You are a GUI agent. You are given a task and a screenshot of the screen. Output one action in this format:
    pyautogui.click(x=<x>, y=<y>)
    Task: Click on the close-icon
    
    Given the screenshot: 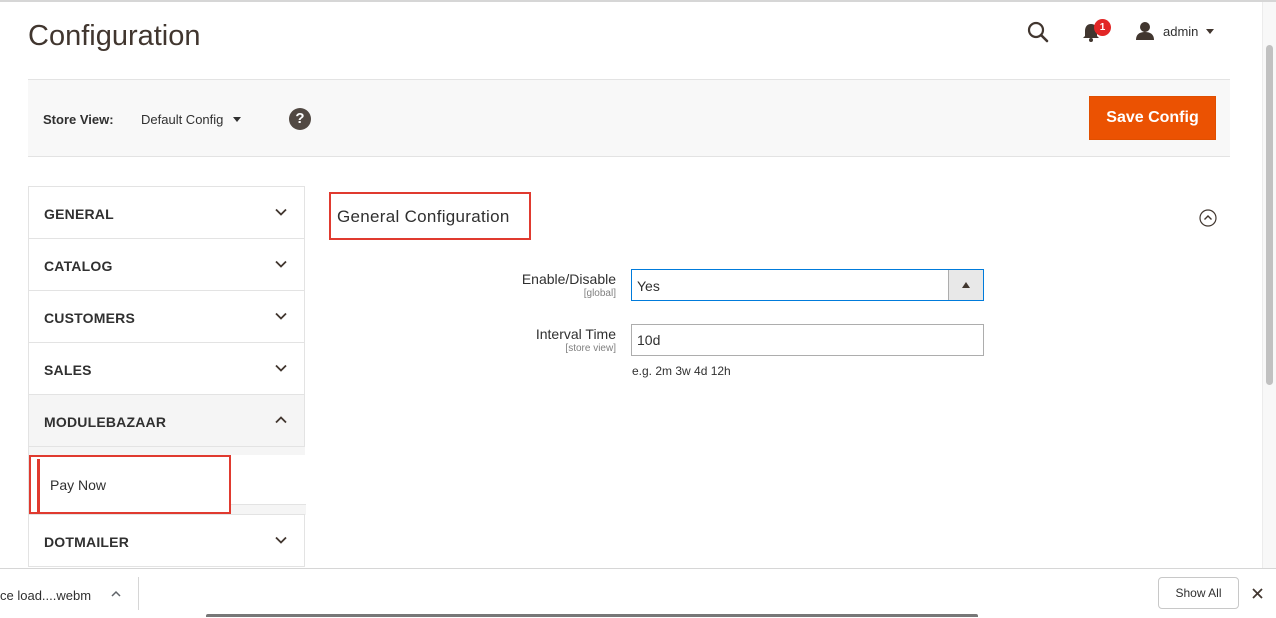 What is the action you would take?
    pyautogui.click(x=1257, y=593)
    